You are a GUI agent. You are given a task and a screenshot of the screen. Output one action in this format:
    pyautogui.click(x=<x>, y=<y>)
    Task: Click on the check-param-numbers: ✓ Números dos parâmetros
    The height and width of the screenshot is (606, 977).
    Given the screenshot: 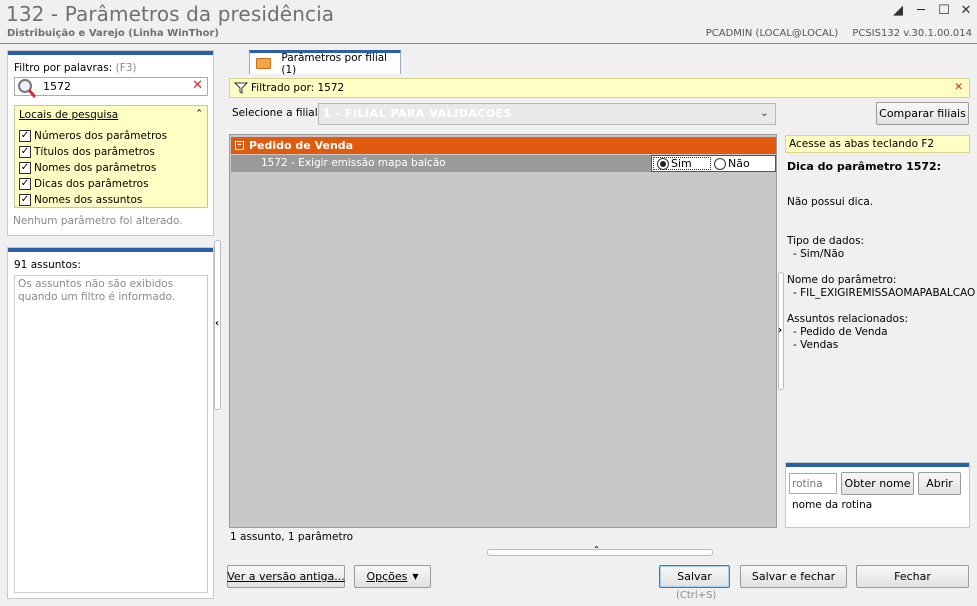 What is the action you would take?
    pyautogui.click(x=93, y=136)
    